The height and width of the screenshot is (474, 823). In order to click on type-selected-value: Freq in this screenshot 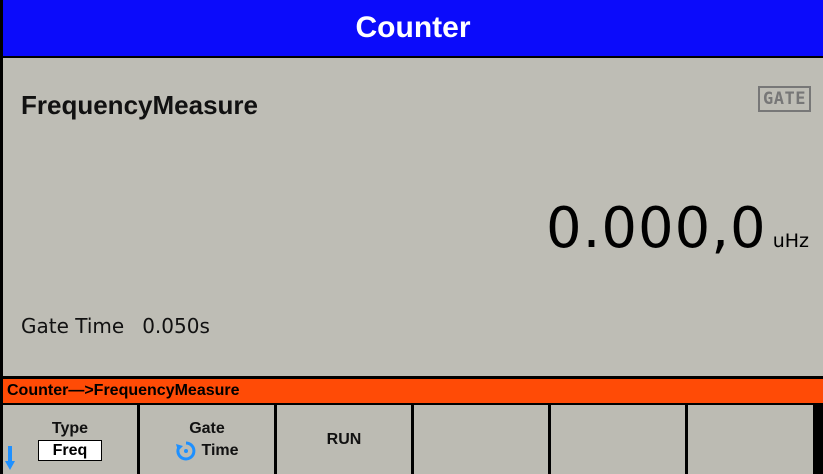, I will do `click(70, 450)`.